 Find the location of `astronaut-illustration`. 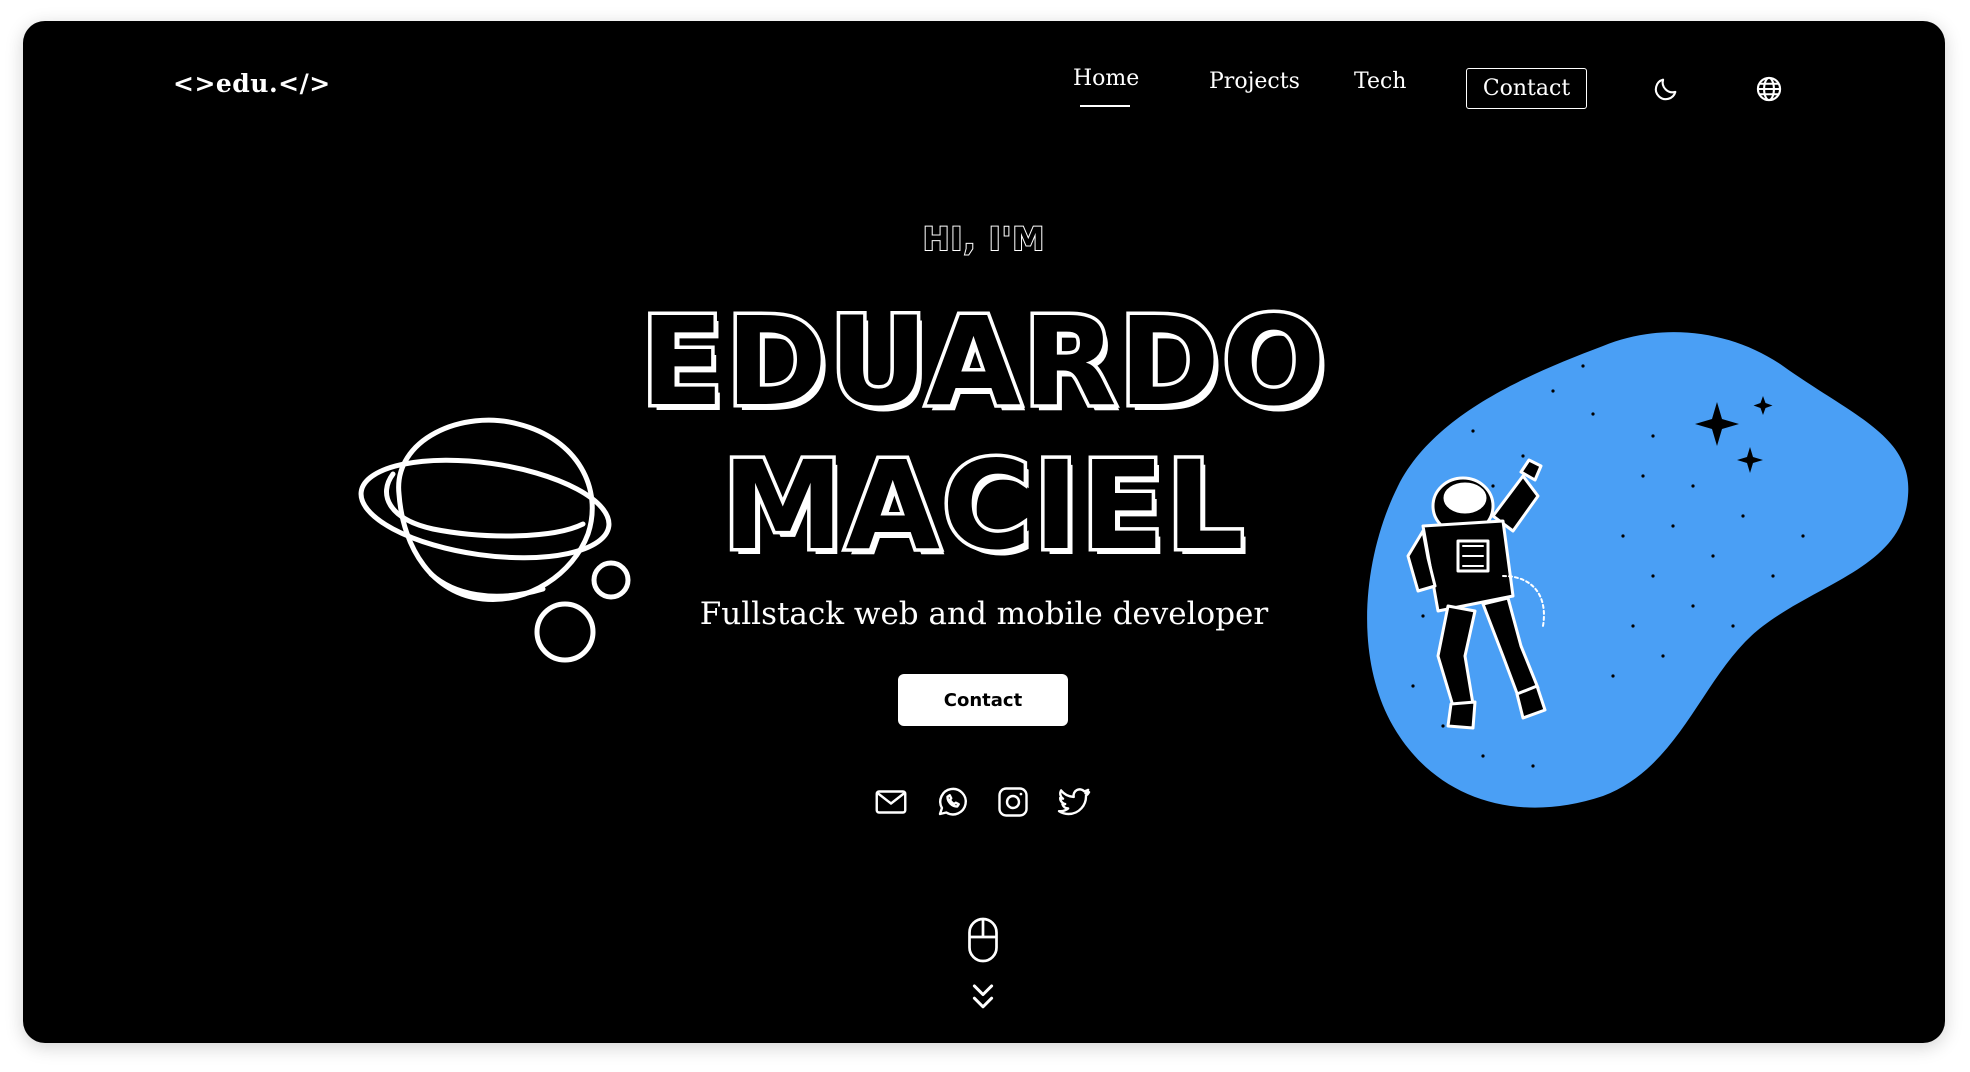

astronaut-illustration is located at coordinates (1638, 570).